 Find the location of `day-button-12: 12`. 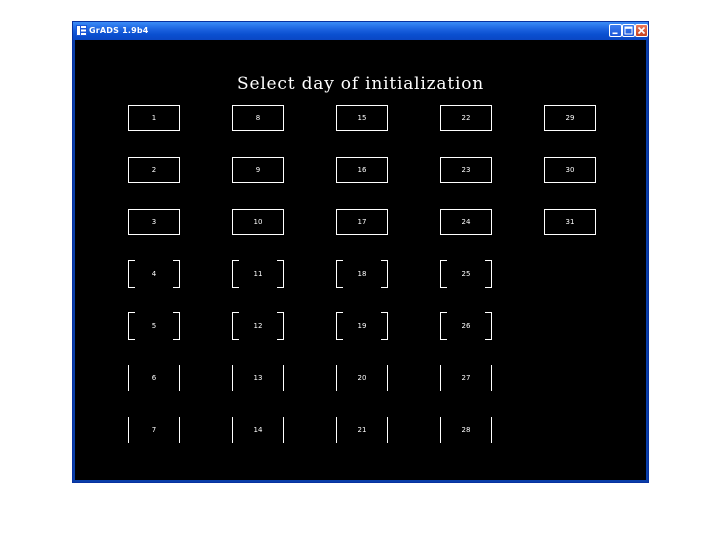

day-button-12: 12 is located at coordinates (258, 326).